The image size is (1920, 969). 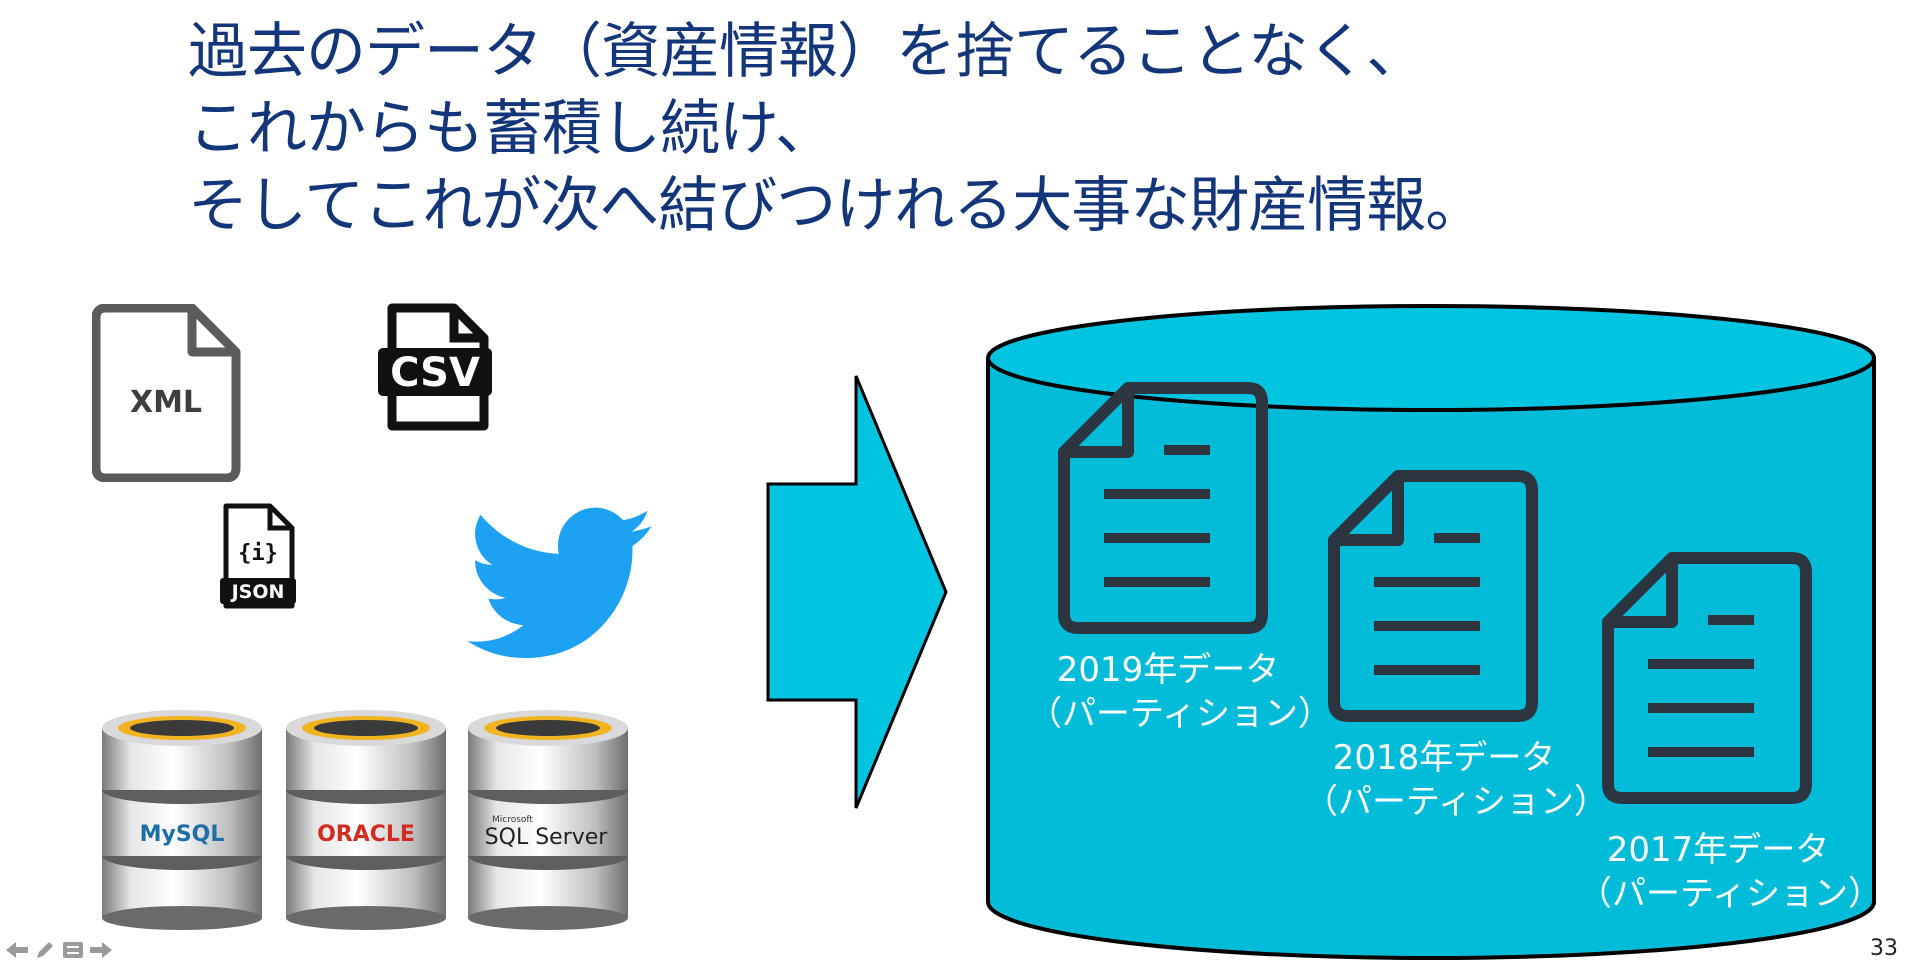 What do you see at coordinates (560, 583) in the screenshot?
I see `twitter-bird-icon` at bounding box center [560, 583].